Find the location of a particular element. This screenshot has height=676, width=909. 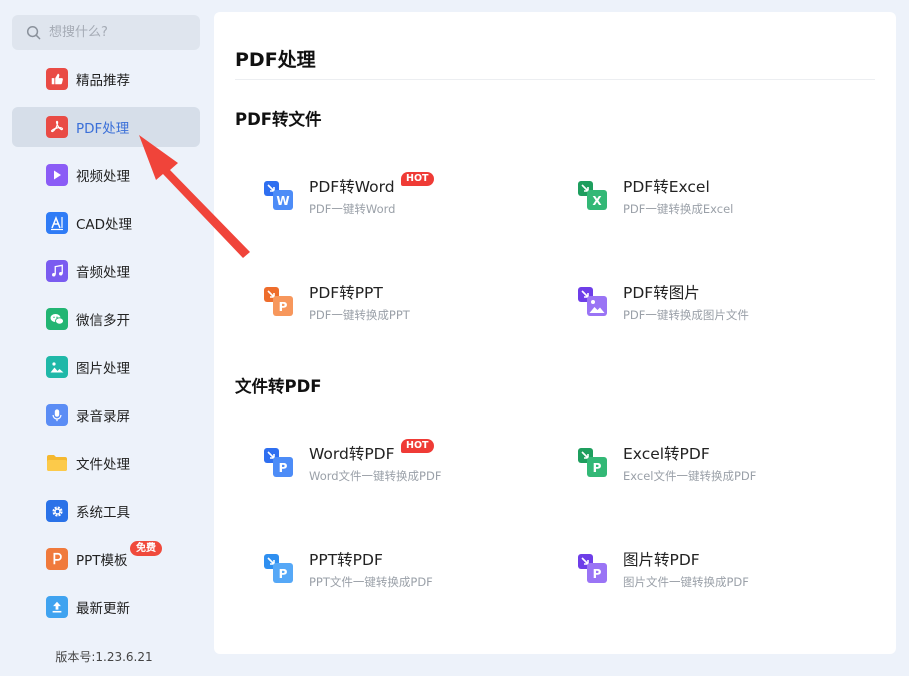

sidebar-item-recorder: 录音录屏 is located at coordinates (106, 415).